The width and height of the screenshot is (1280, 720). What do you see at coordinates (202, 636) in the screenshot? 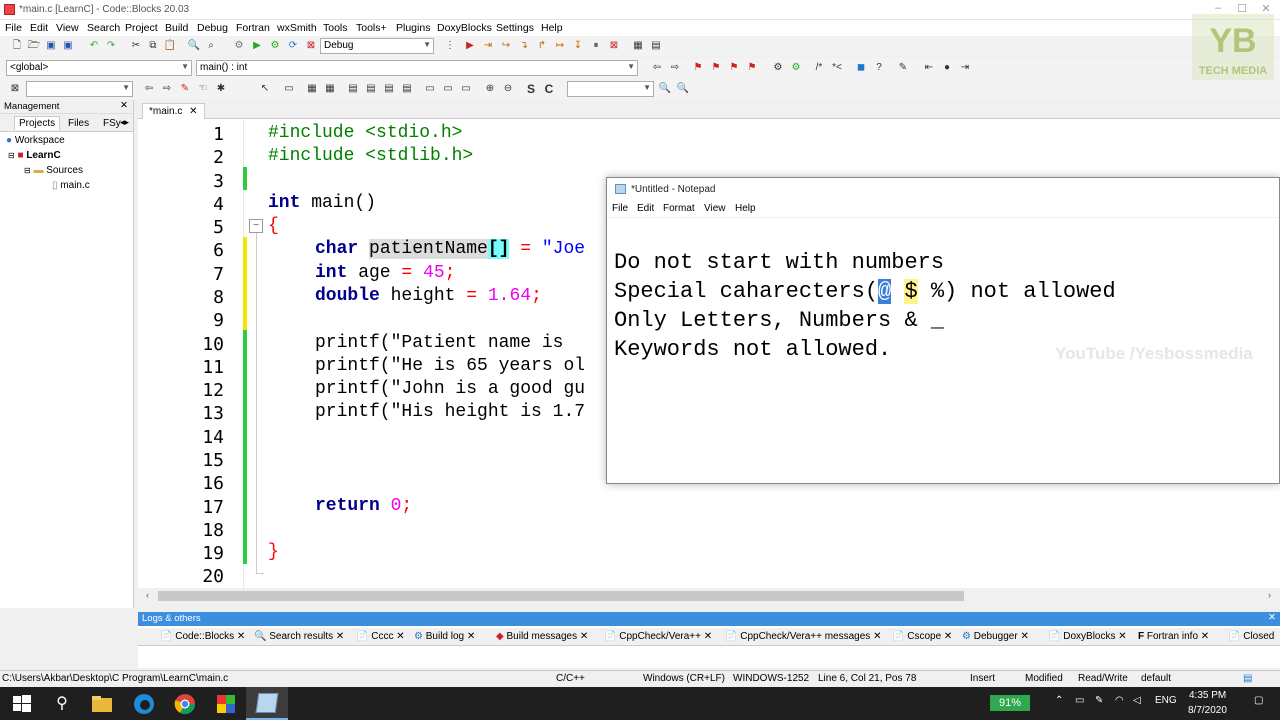
I see `tab-codeblocks-log: 📄 Code::Blocks ✕` at bounding box center [202, 636].